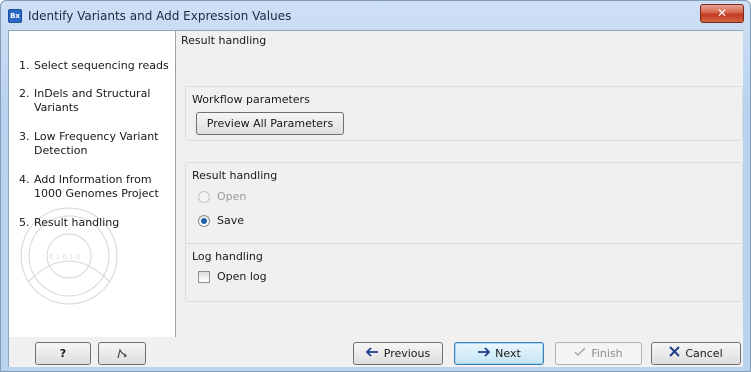 The image size is (751, 372). I want to click on arrow-right-icon, so click(484, 352).